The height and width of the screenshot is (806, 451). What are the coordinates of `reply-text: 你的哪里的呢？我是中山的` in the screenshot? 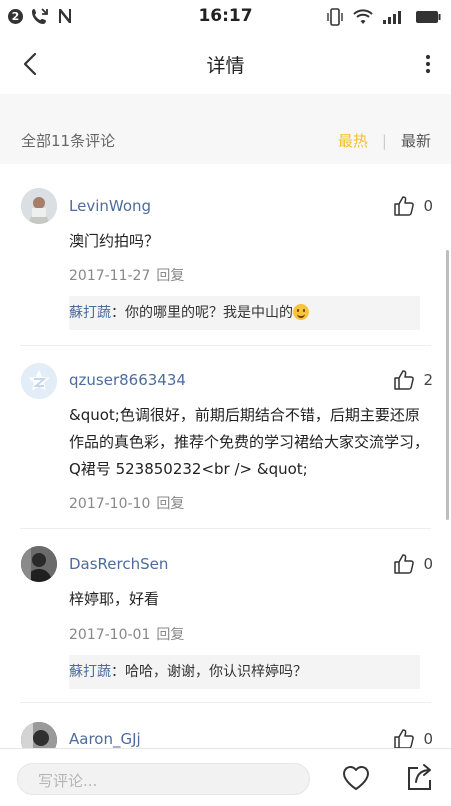 It's located at (209, 313).